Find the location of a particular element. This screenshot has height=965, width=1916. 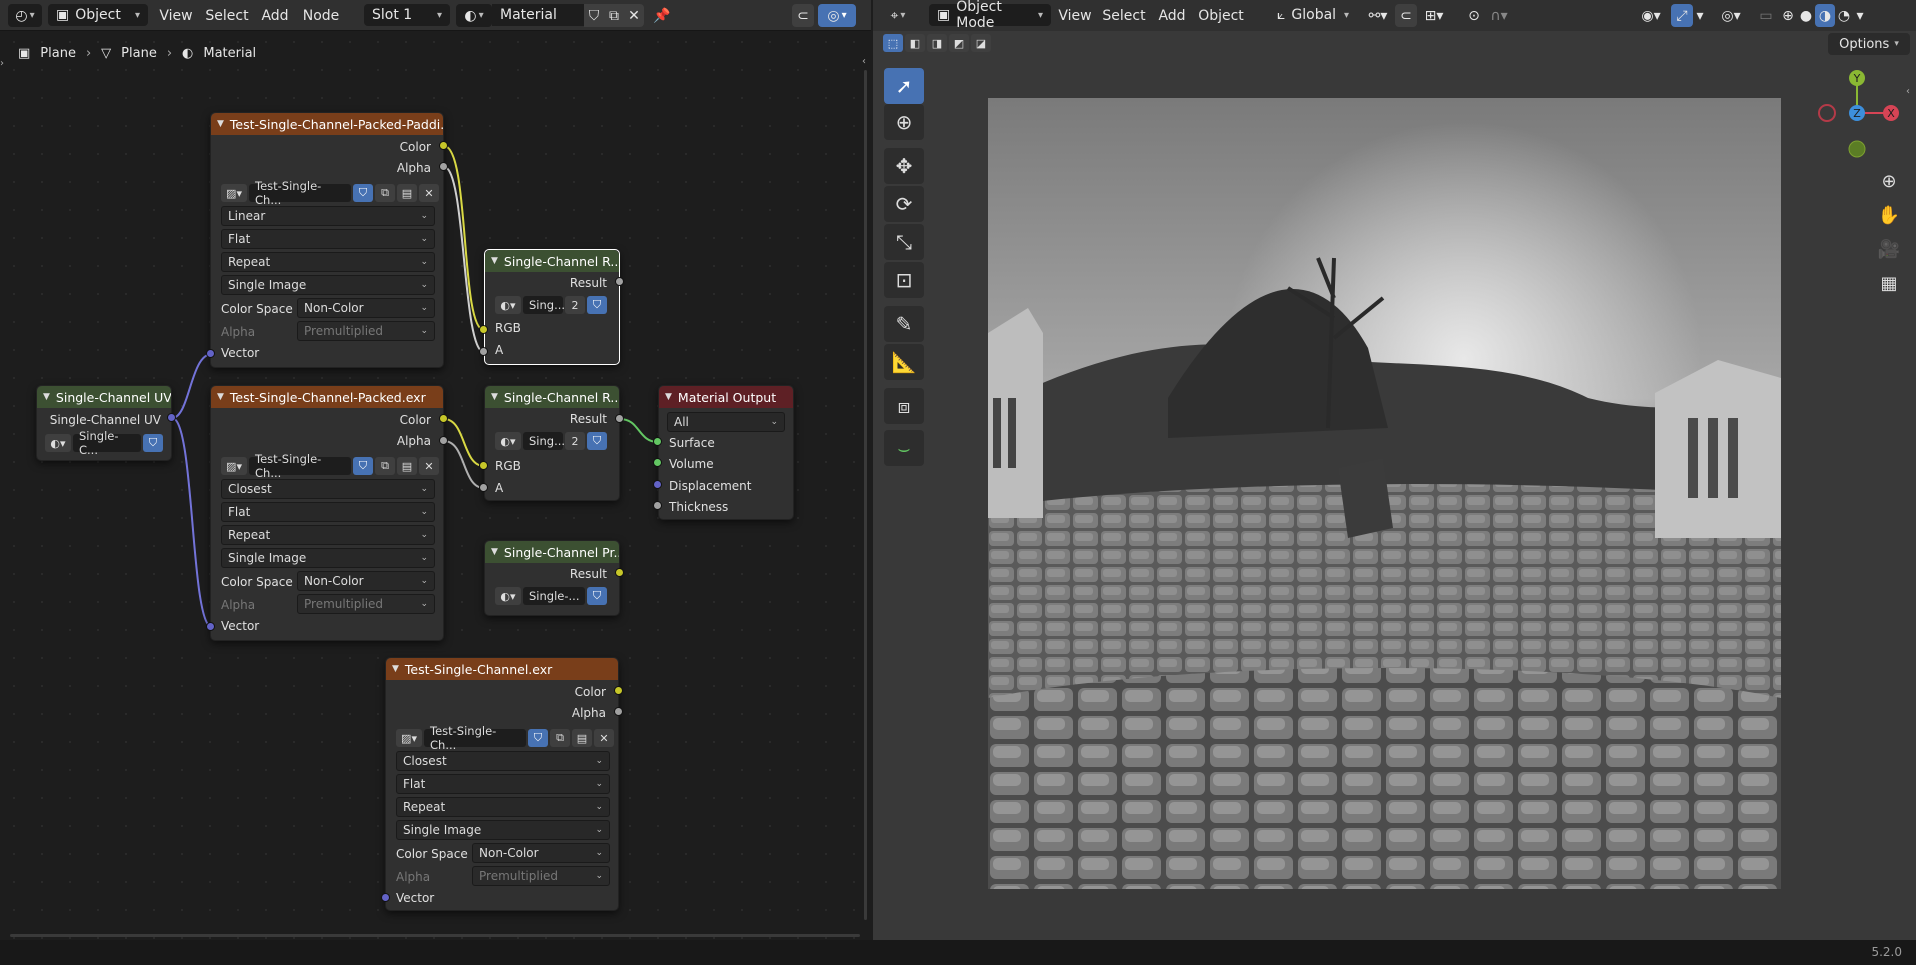

falloff-icon: ∩▾ is located at coordinates (1499, 15).